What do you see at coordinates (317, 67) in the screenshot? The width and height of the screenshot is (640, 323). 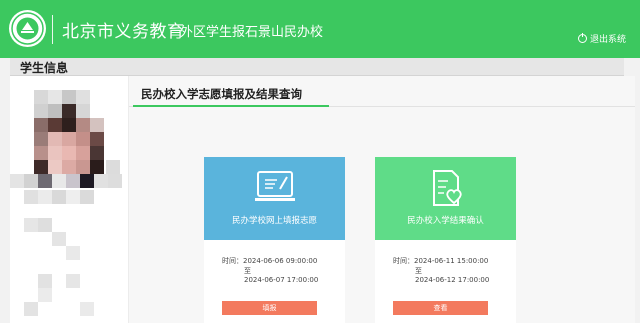 I see `panel-title-bar: 学生信息` at bounding box center [317, 67].